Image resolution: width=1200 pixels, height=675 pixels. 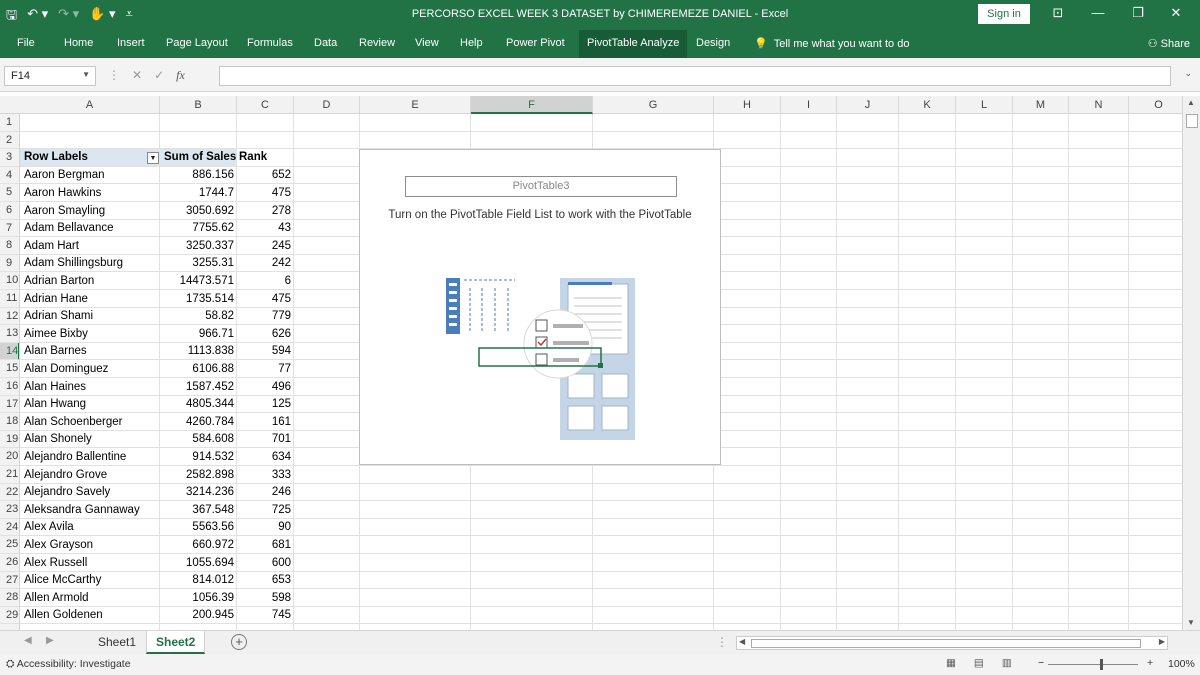 What do you see at coordinates (198, 351) in the screenshot?
I see `pivot-sales-value: 1113.838` at bounding box center [198, 351].